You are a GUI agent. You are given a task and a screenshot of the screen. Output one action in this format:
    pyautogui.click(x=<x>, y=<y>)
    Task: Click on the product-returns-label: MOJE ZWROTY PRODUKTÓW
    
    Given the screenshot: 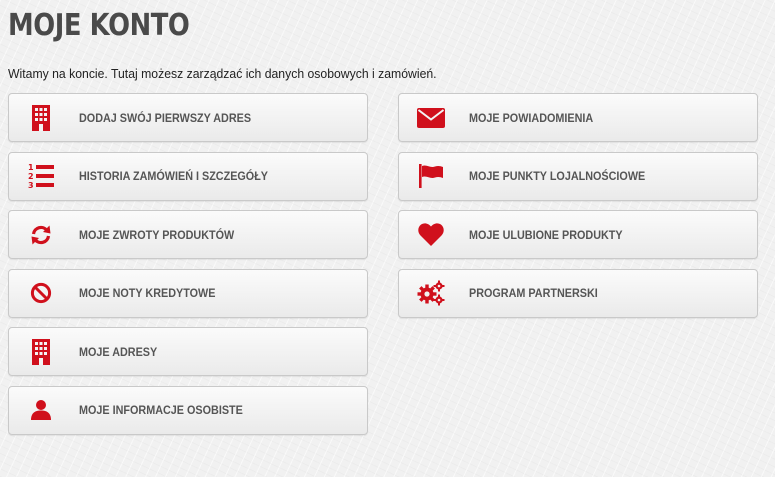 What is the action you would take?
    pyautogui.click(x=157, y=234)
    